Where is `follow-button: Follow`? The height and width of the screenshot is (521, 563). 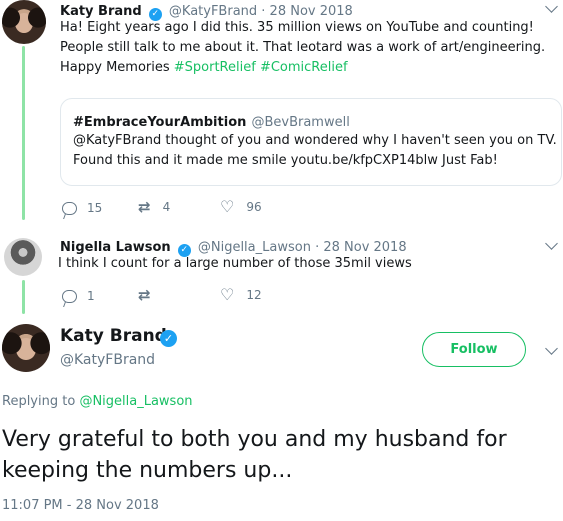
follow-button: Follow is located at coordinates (474, 349).